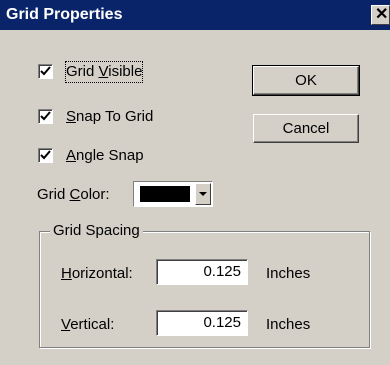  I want to click on title-bar: Grid Properties ✕, so click(195, 15).